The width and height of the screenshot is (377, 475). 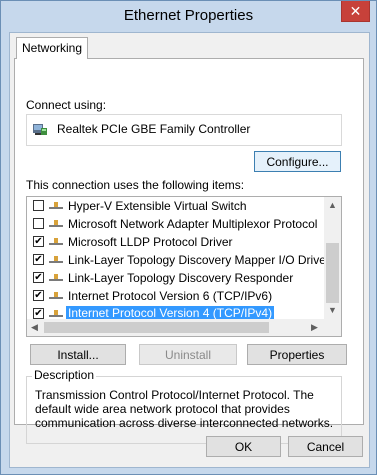 I want to click on adapter-name: Realtek PCIe GBE Family Controller, so click(x=154, y=129).